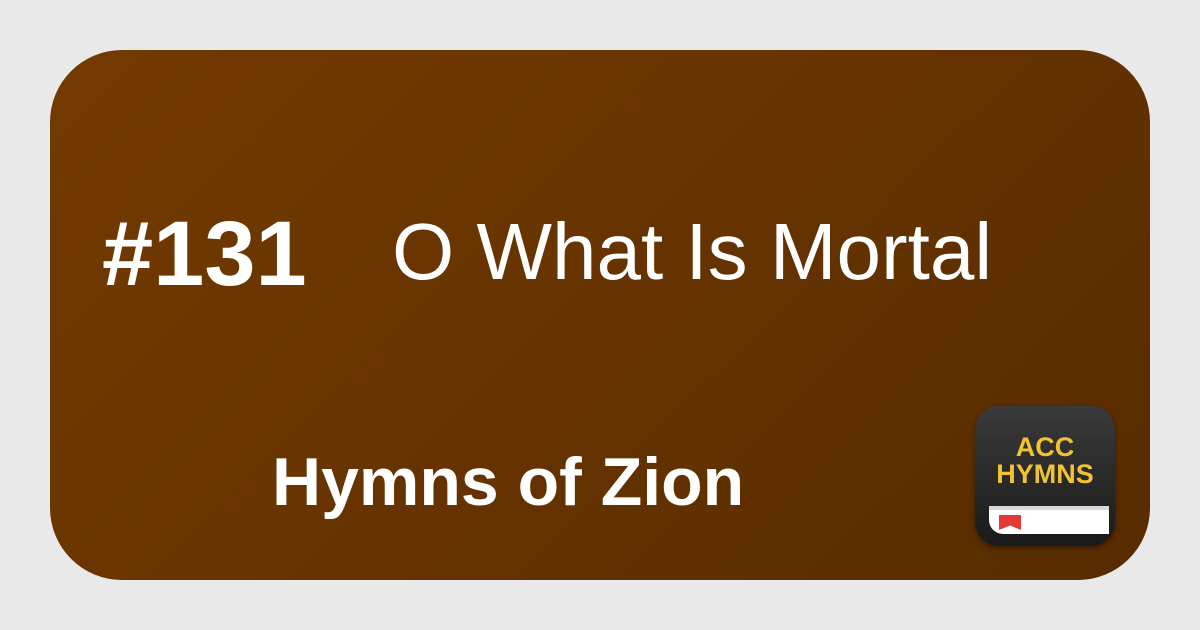 The height and width of the screenshot is (630, 1200). I want to click on hymn-title: O What Is Mortal, so click(692, 251).